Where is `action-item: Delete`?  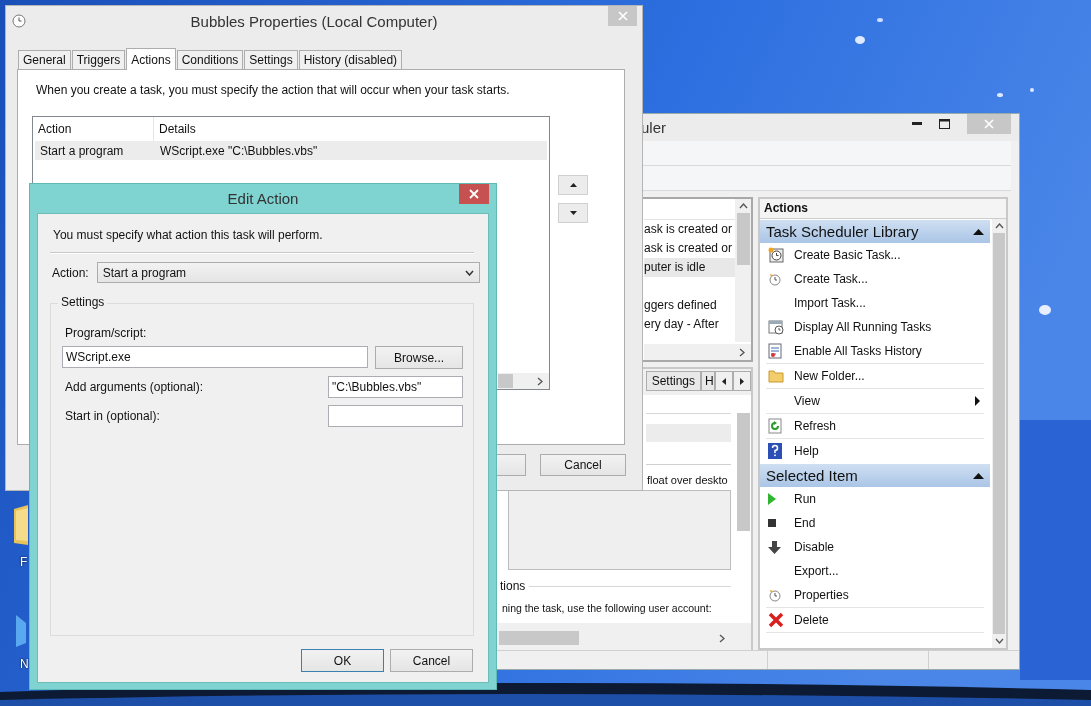 action-item: Delete is located at coordinates (875, 620).